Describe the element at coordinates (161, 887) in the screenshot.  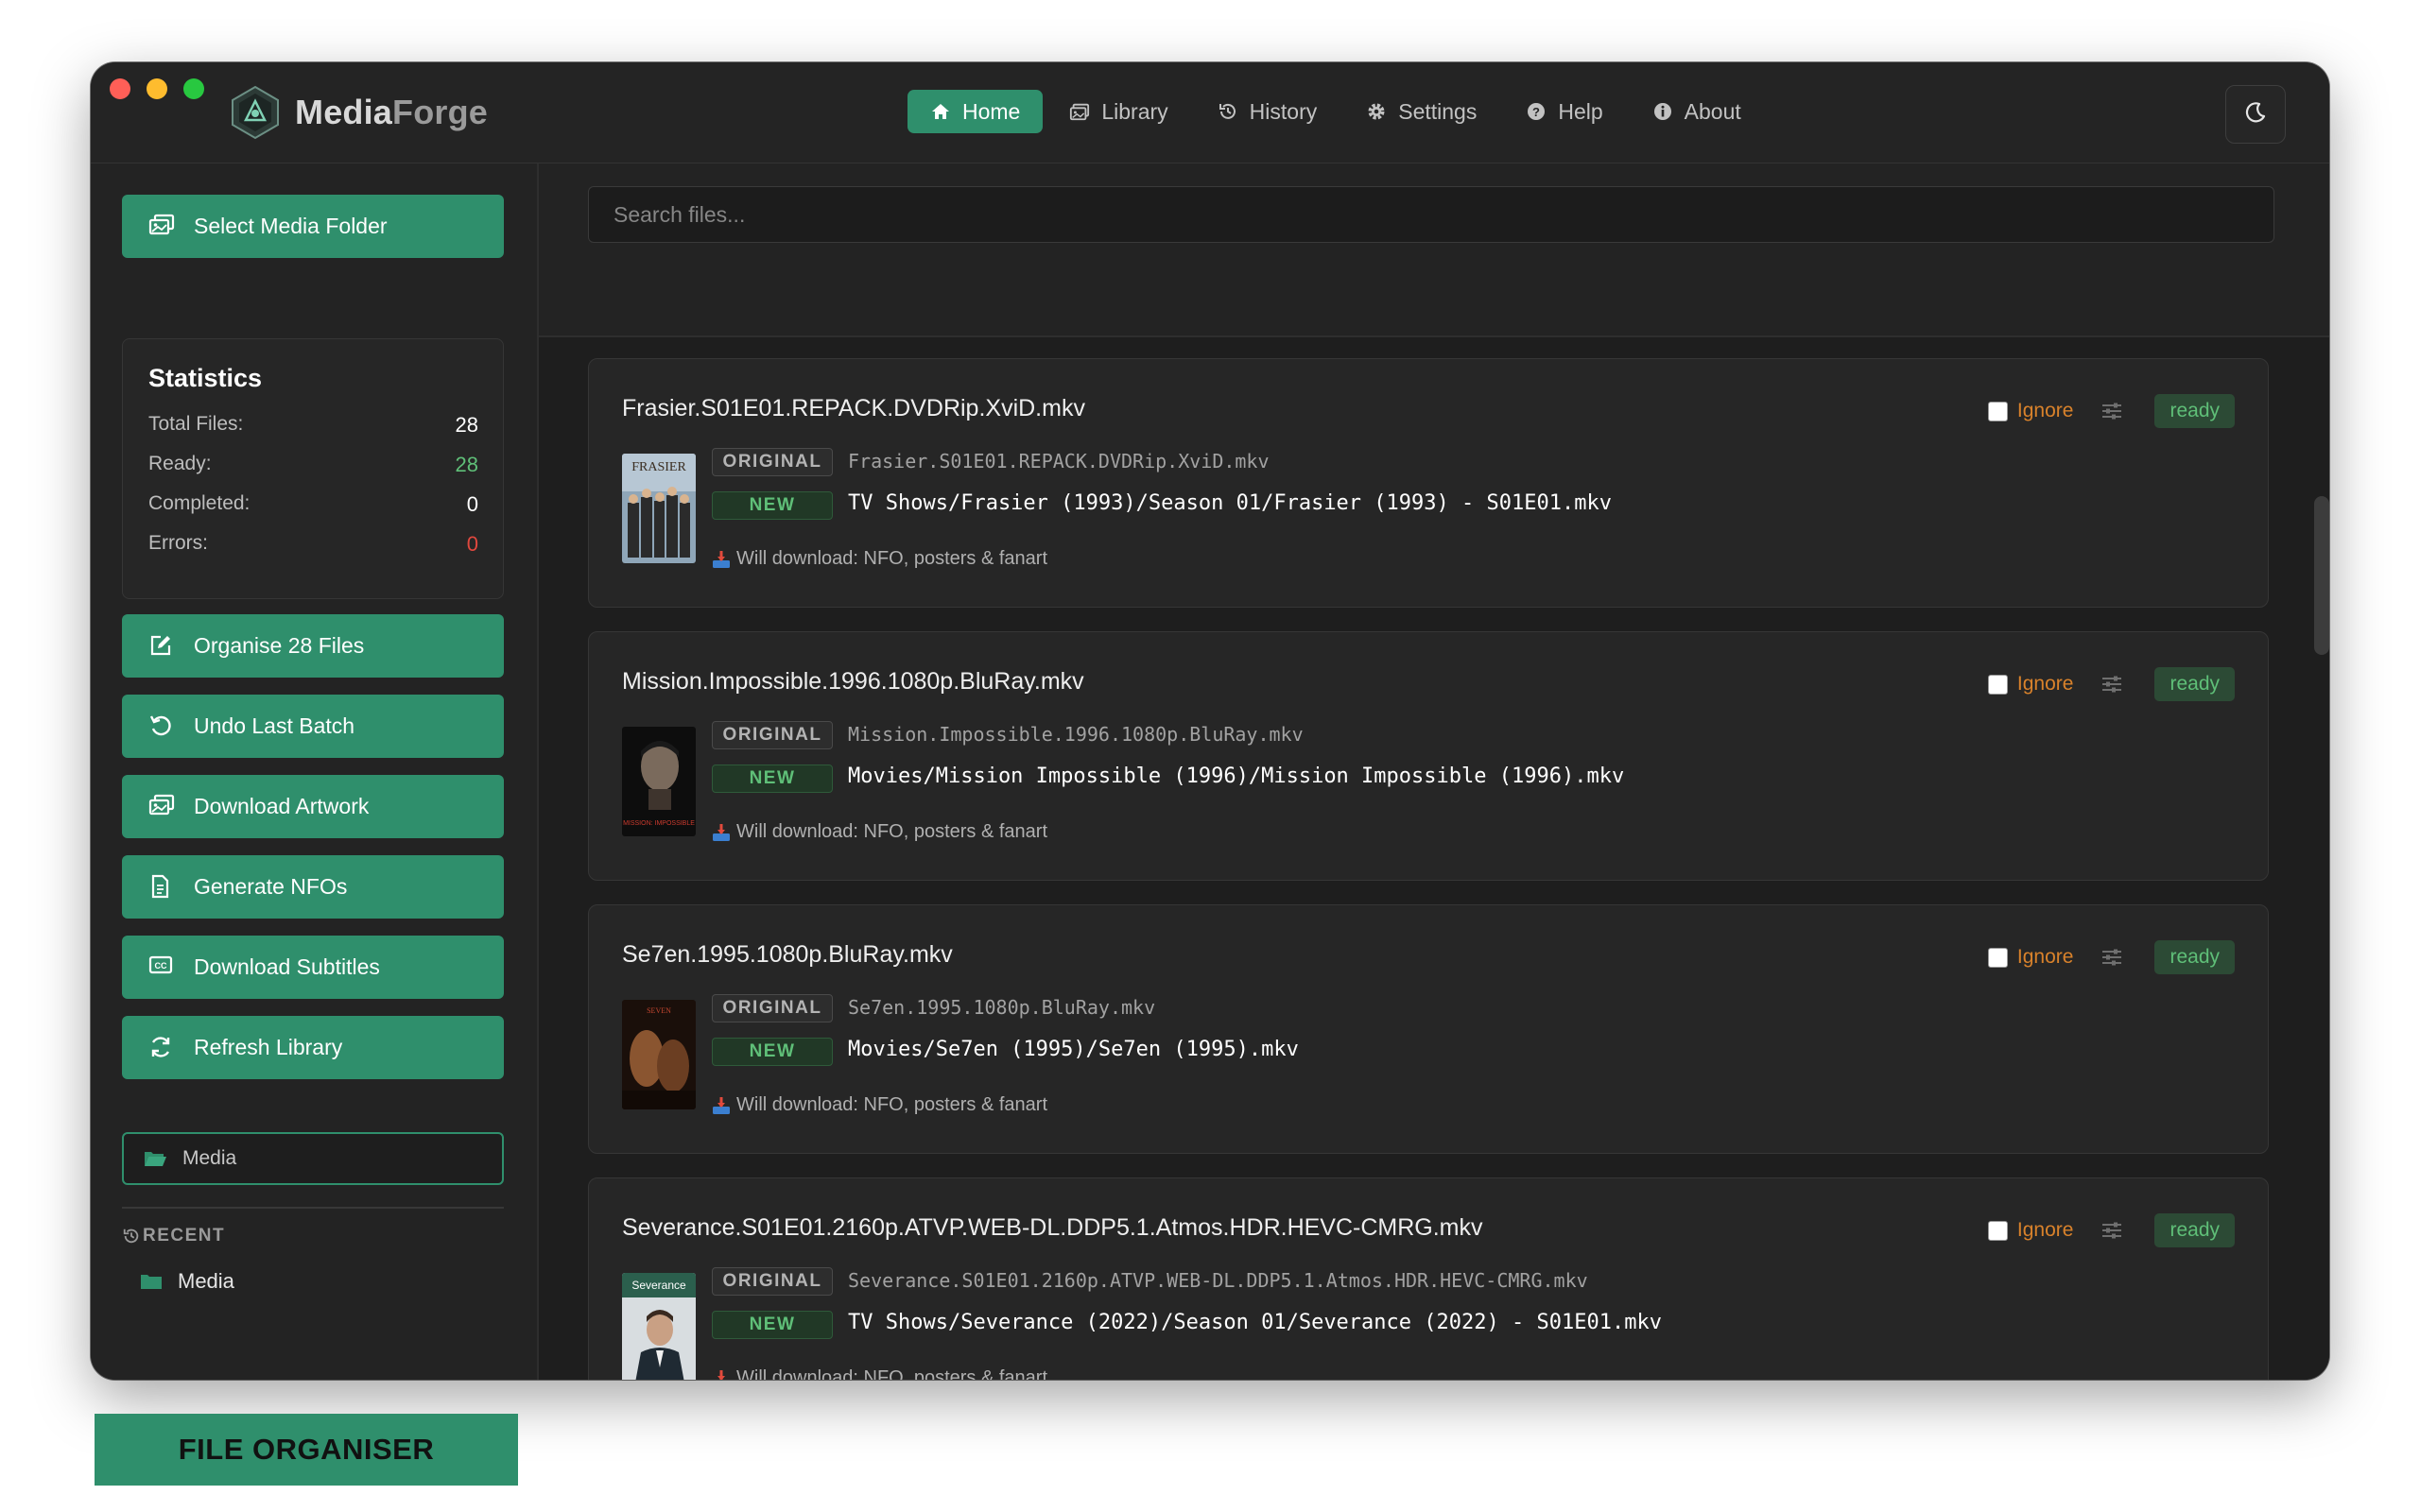
I see `document-icon` at that location.